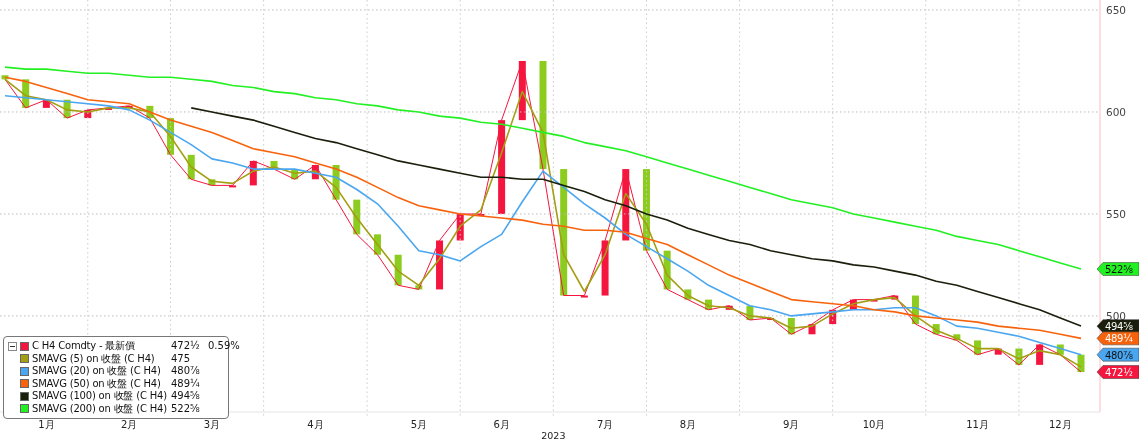 This screenshot has height=441, width=1139. What do you see at coordinates (1117, 338) in the screenshot?
I see `price-tag: 489¼` at bounding box center [1117, 338].